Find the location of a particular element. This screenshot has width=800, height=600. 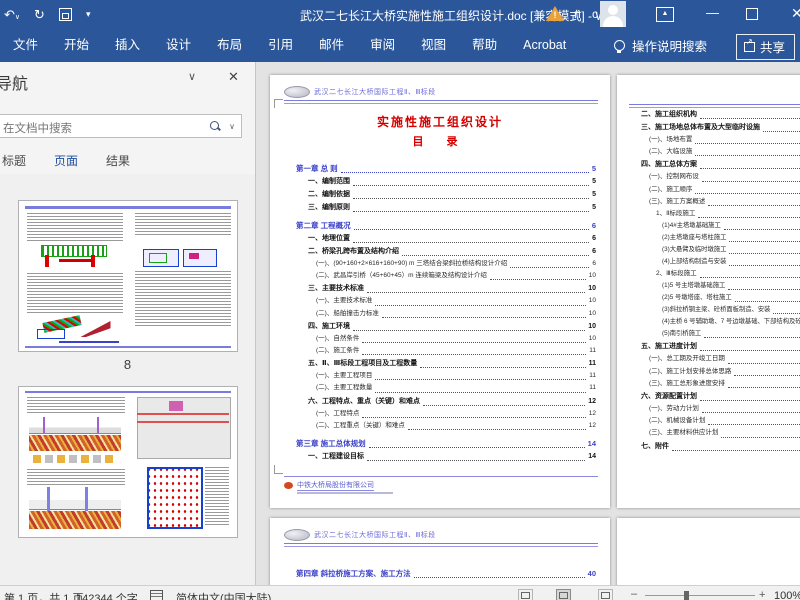

document-page: 武汉二七长江大桥国际工程Ⅱ、Ⅲ标段 第四章 斜拉桥施工方案、施工方法 40 is located at coordinates (440, 552).